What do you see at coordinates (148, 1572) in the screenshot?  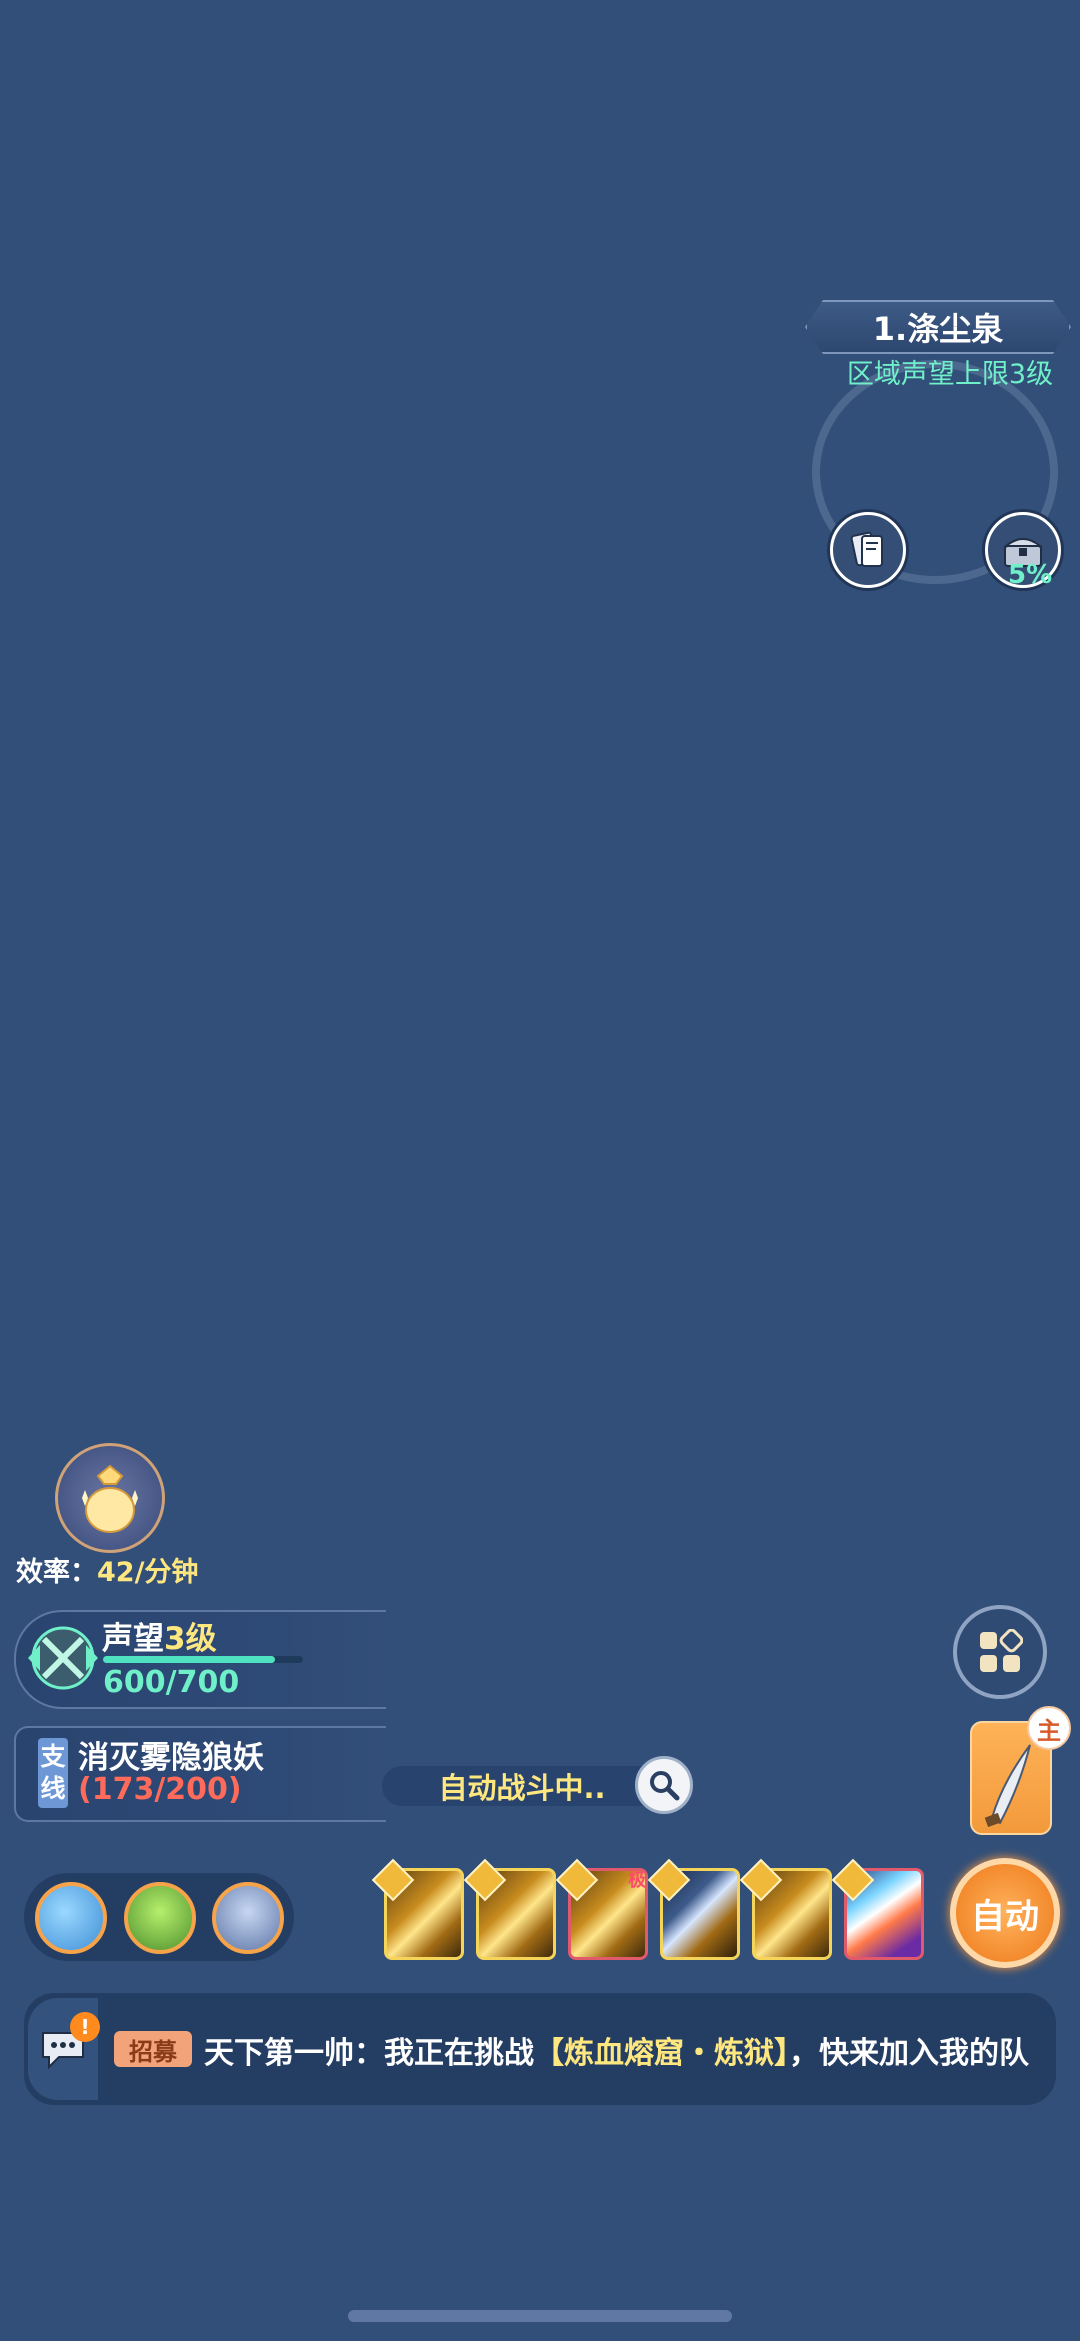 I see `efficiency-value: 42/分钟` at bounding box center [148, 1572].